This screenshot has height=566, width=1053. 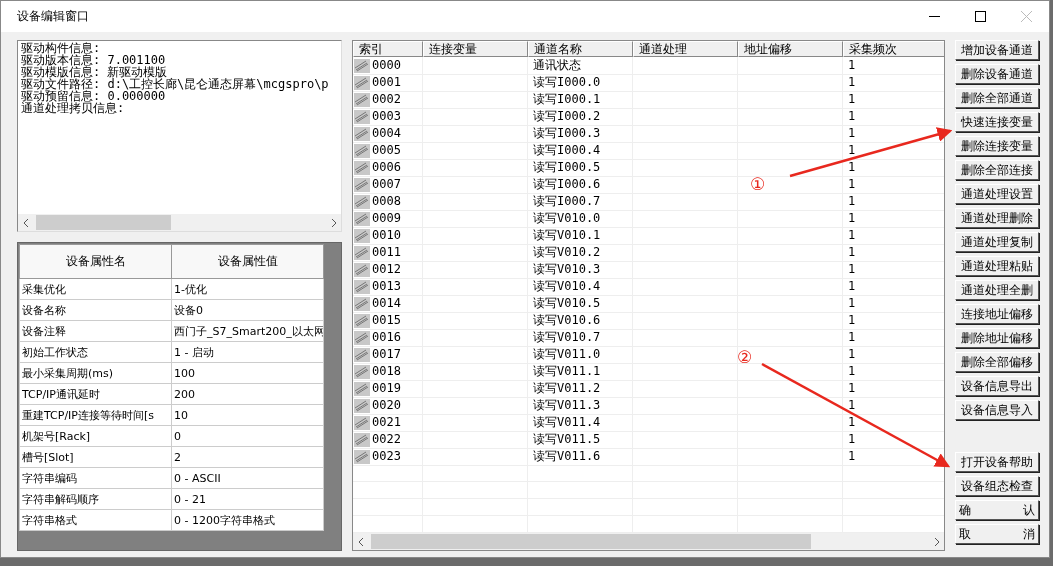 What do you see at coordinates (386, 116) in the screenshot?
I see `table-cell: 0003` at bounding box center [386, 116].